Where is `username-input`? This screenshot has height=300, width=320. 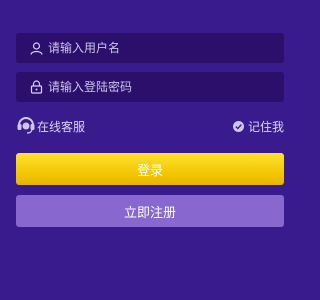 username-input is located at coordinates (166, 48).